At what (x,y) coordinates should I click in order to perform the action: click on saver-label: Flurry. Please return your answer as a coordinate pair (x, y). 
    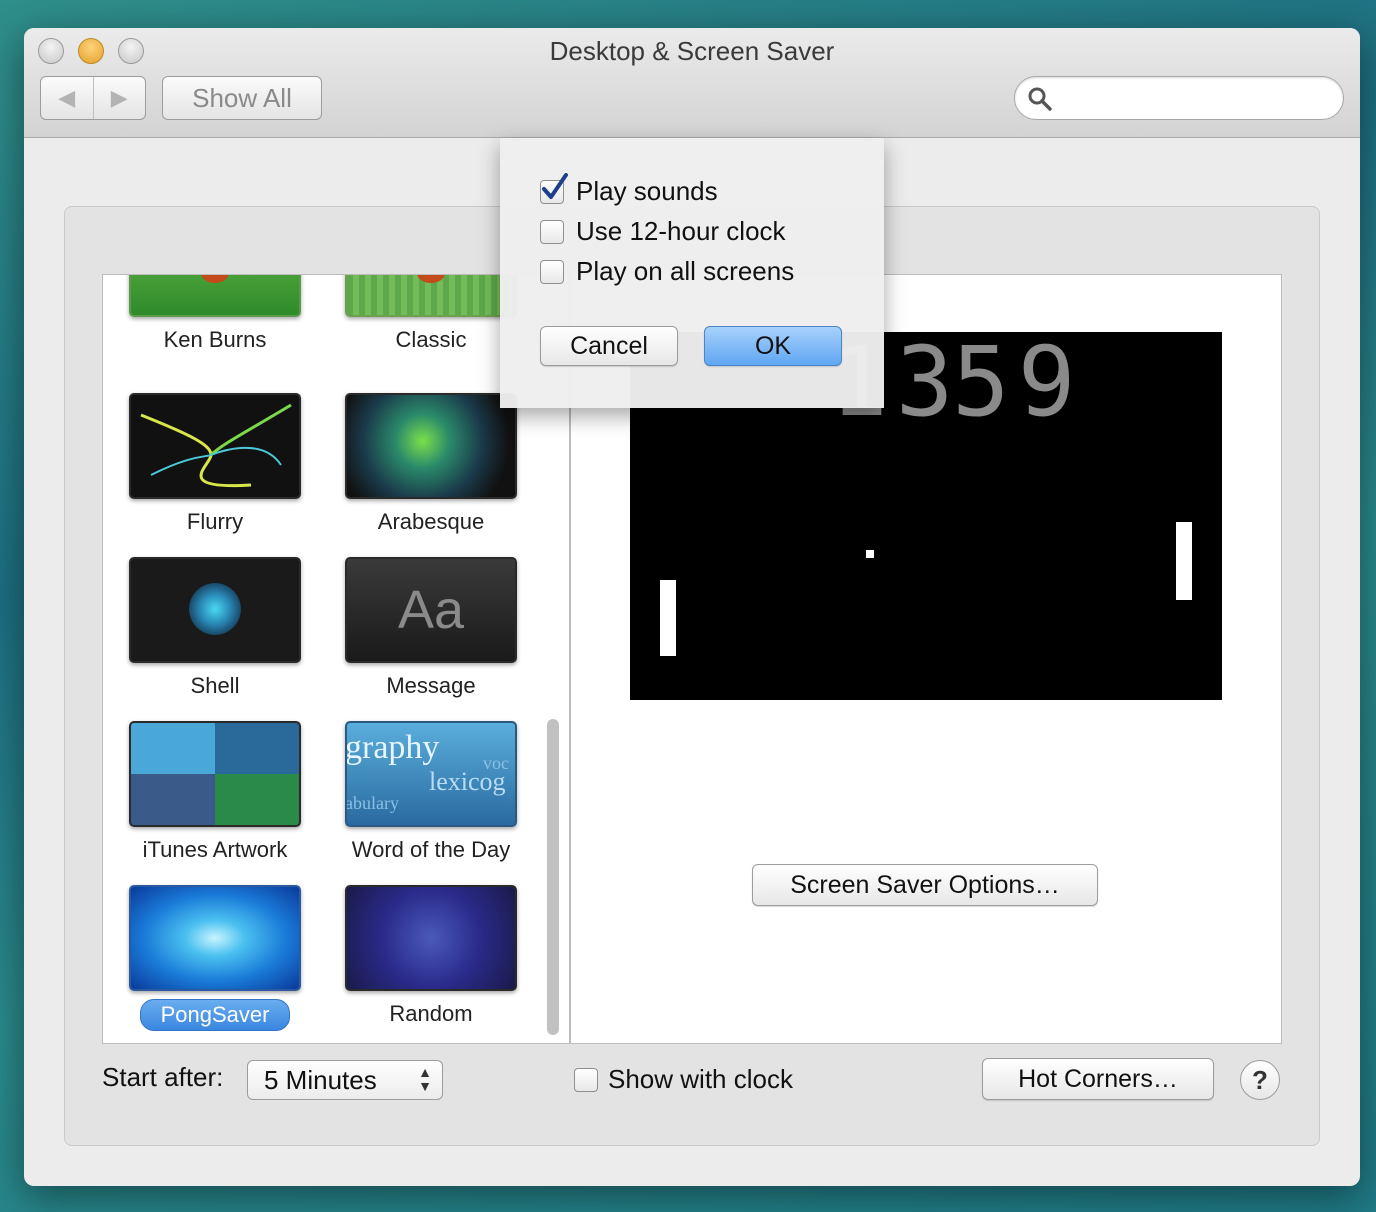
    Looking at the image, I should click on (215, 521).